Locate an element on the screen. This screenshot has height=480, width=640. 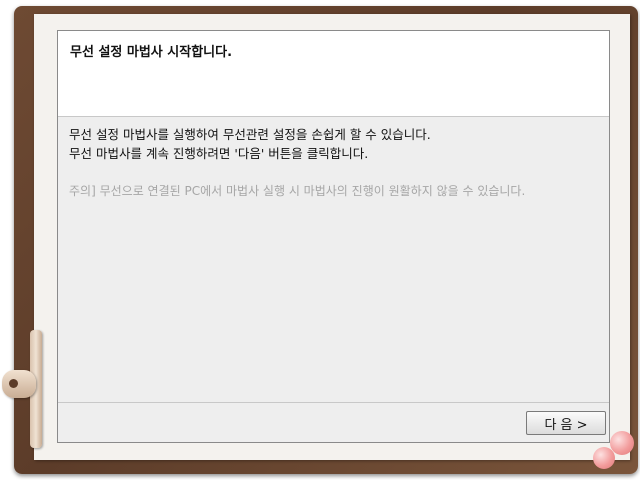
clipboard-clip is located at coordinates (22, 389).